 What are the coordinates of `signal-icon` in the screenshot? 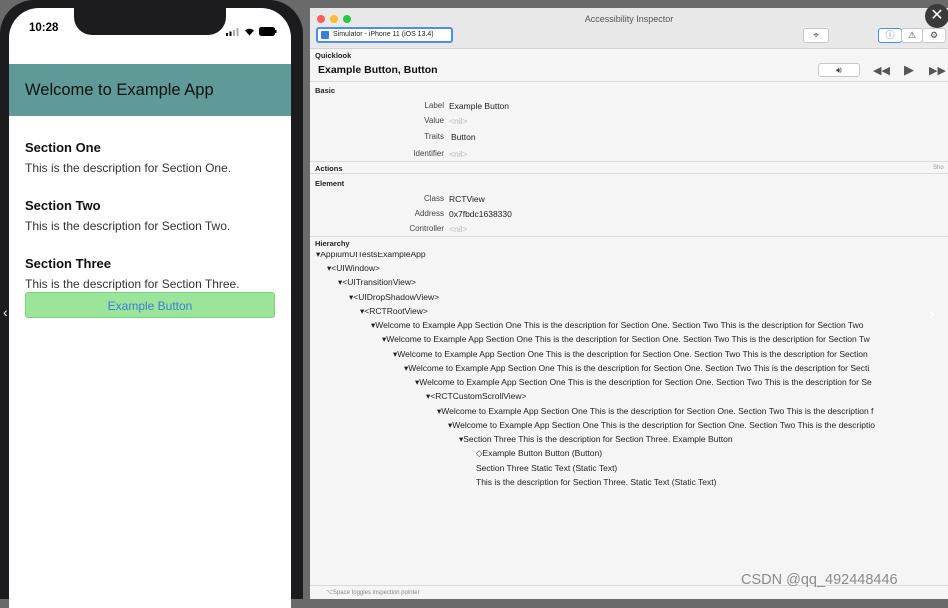 It's located at (233, 32).